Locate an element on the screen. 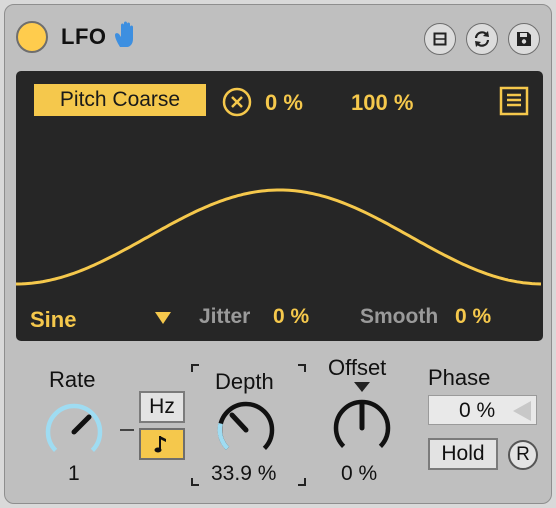 The image size is (556, 508). depth-label: Depth is located at coordinates (244, 381).